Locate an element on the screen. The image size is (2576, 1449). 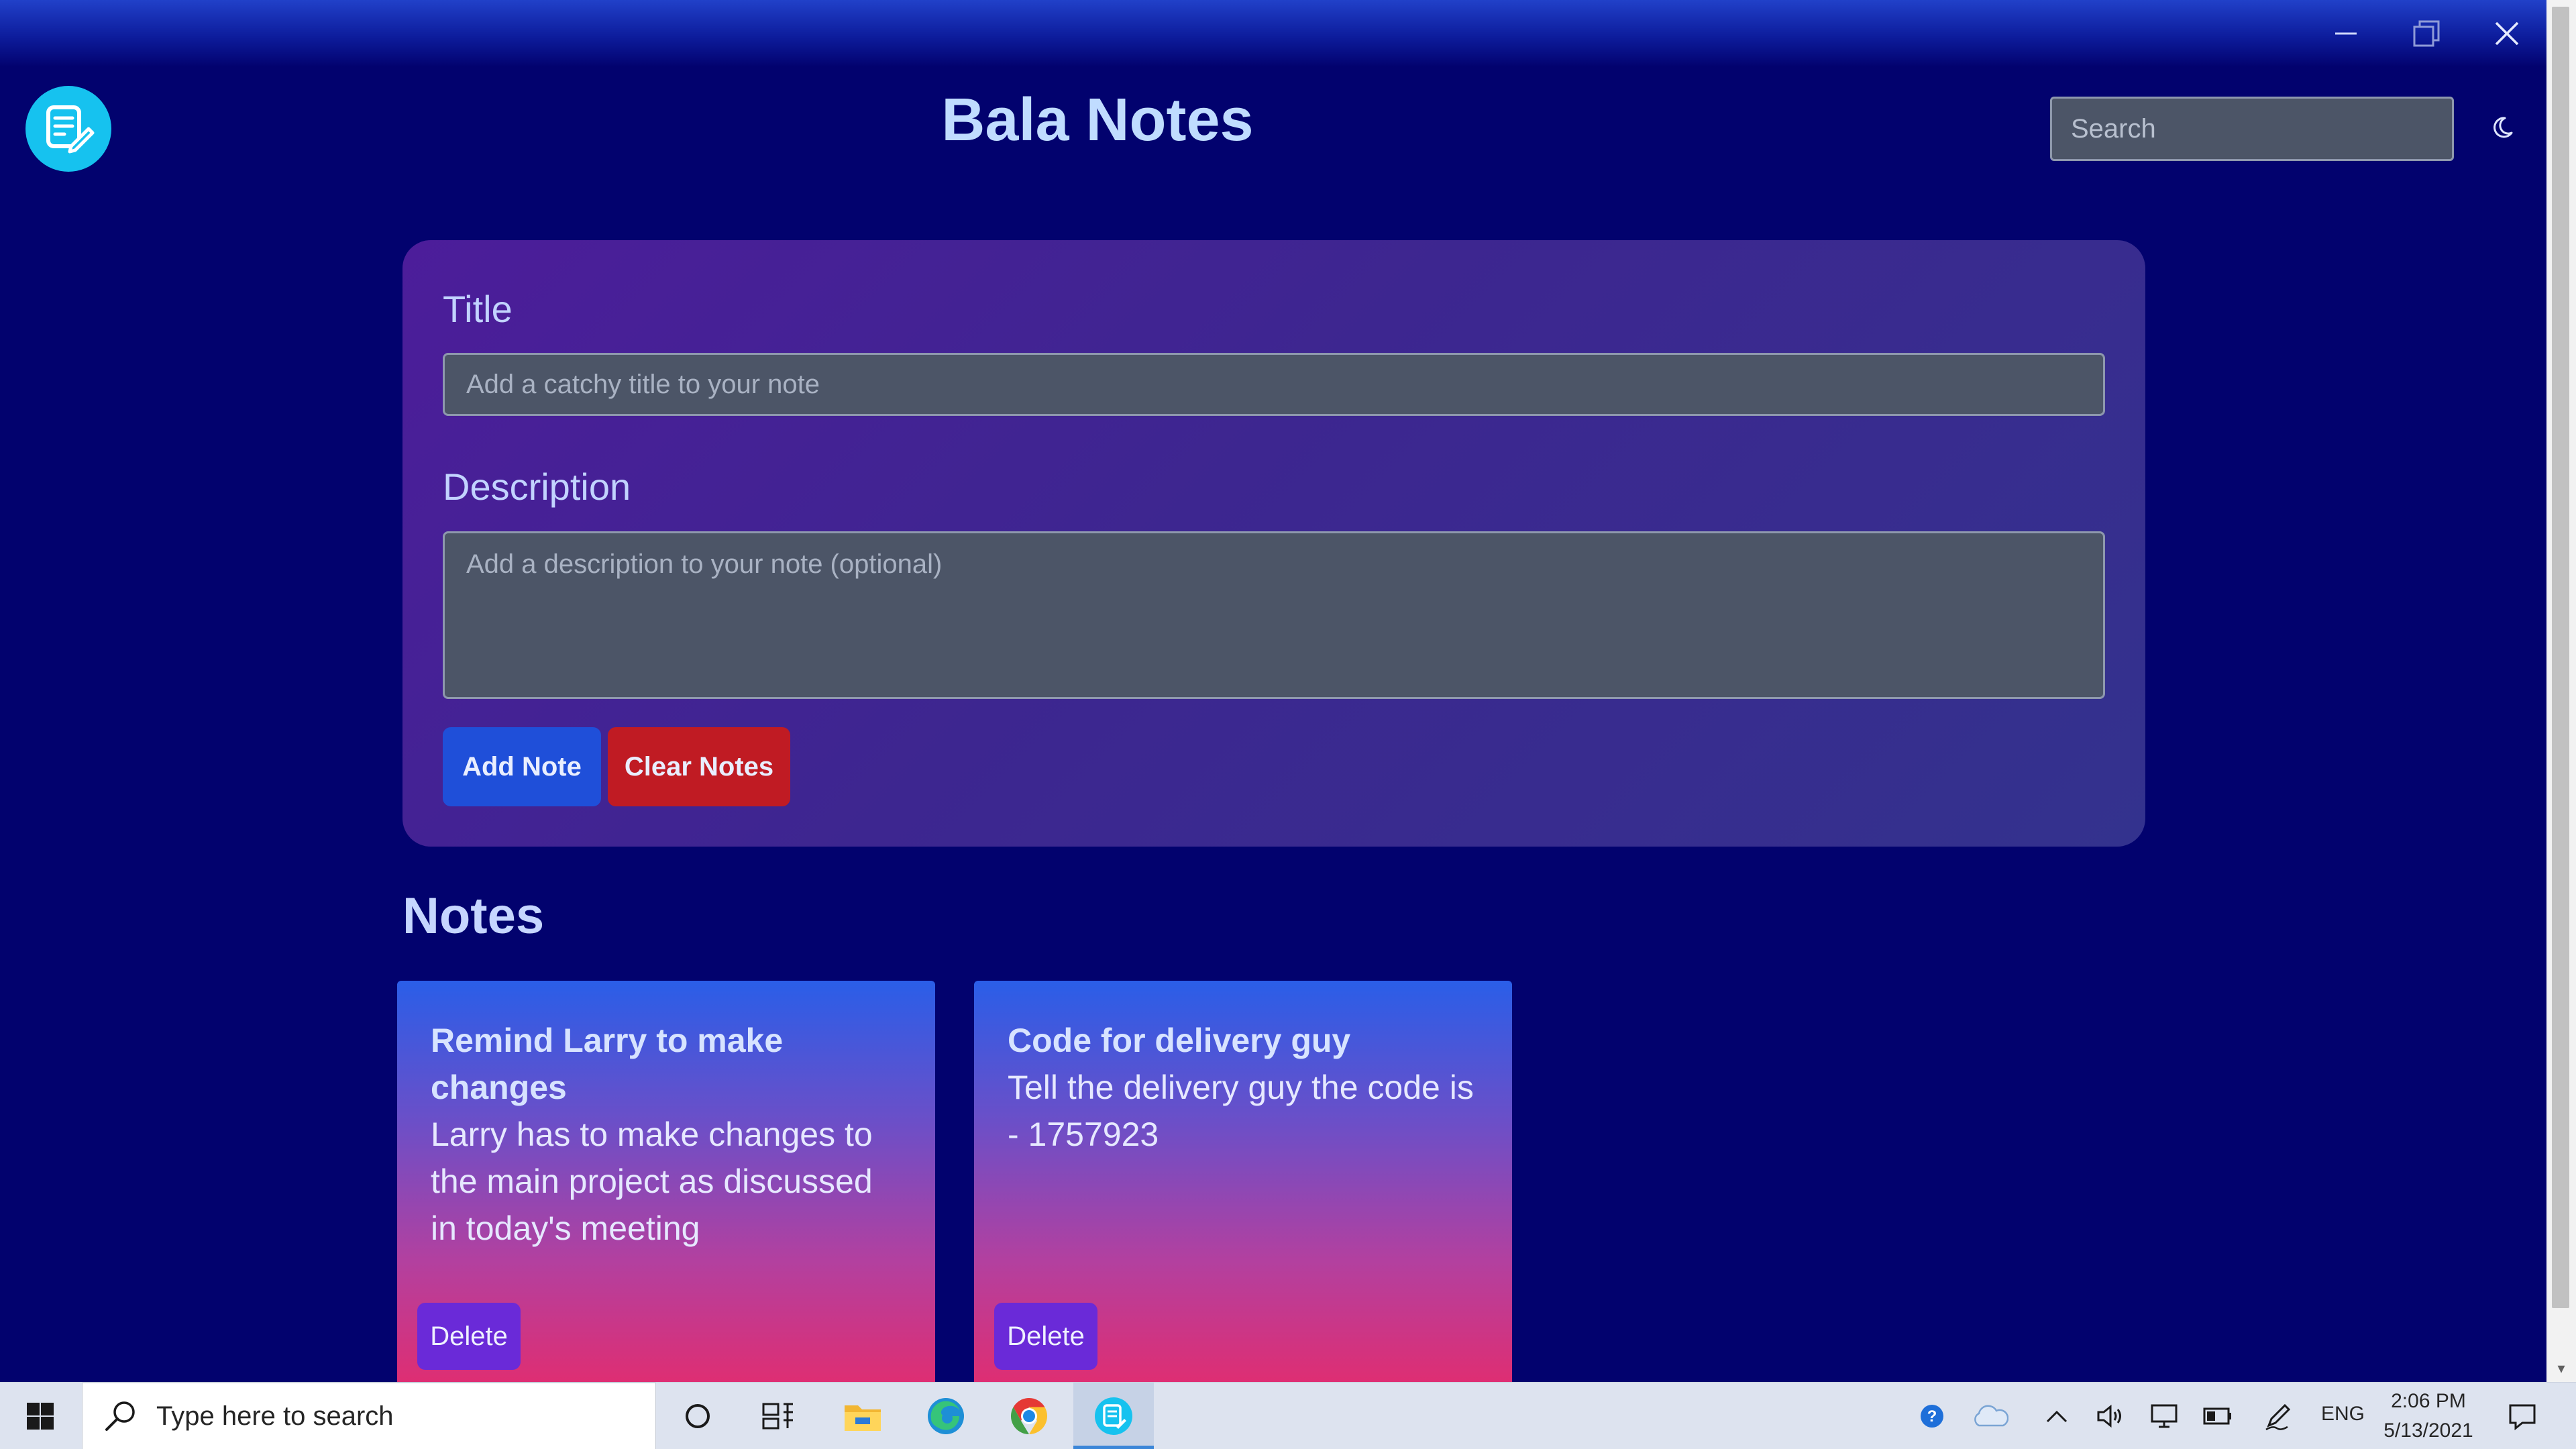
app-logo is located at coordinates (68, 129).